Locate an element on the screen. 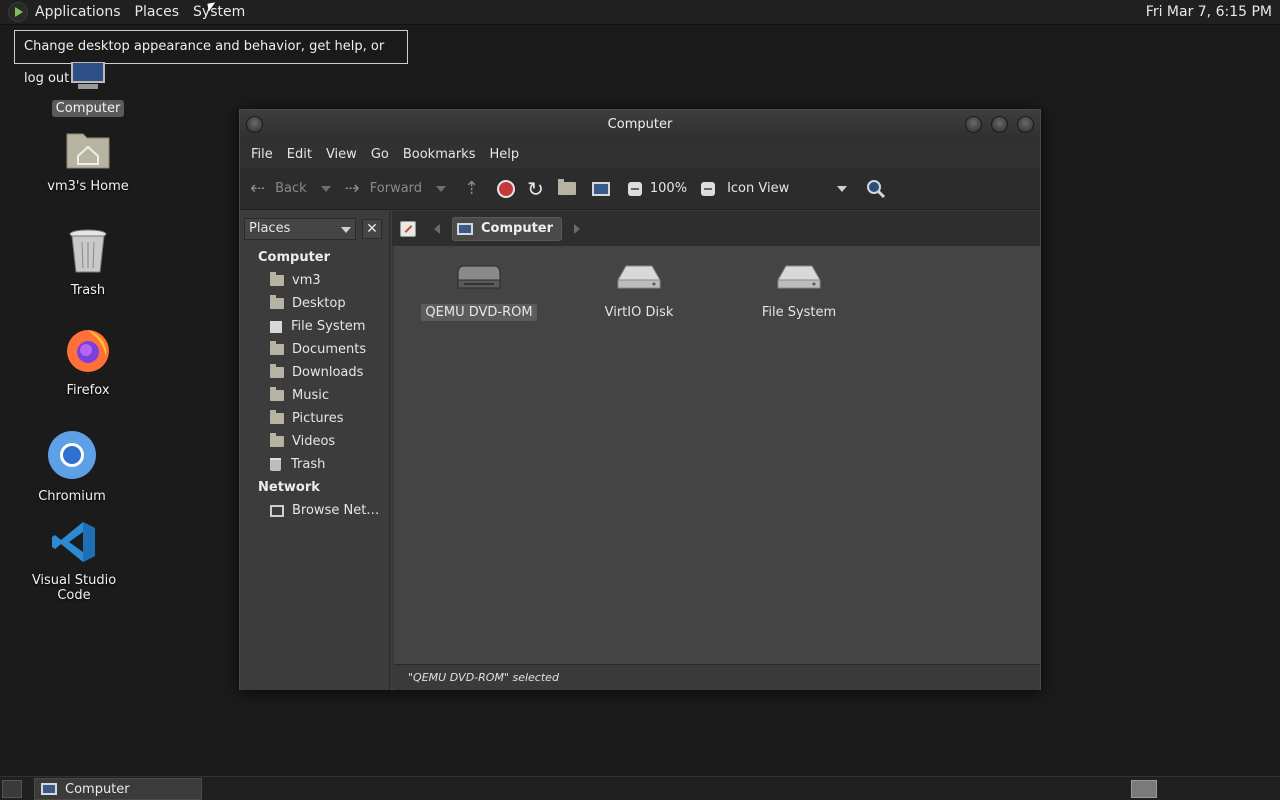 This screenshot has height=800, width=1280. back-arrow-icon: ⇠ is located at coordinates (258, 188).